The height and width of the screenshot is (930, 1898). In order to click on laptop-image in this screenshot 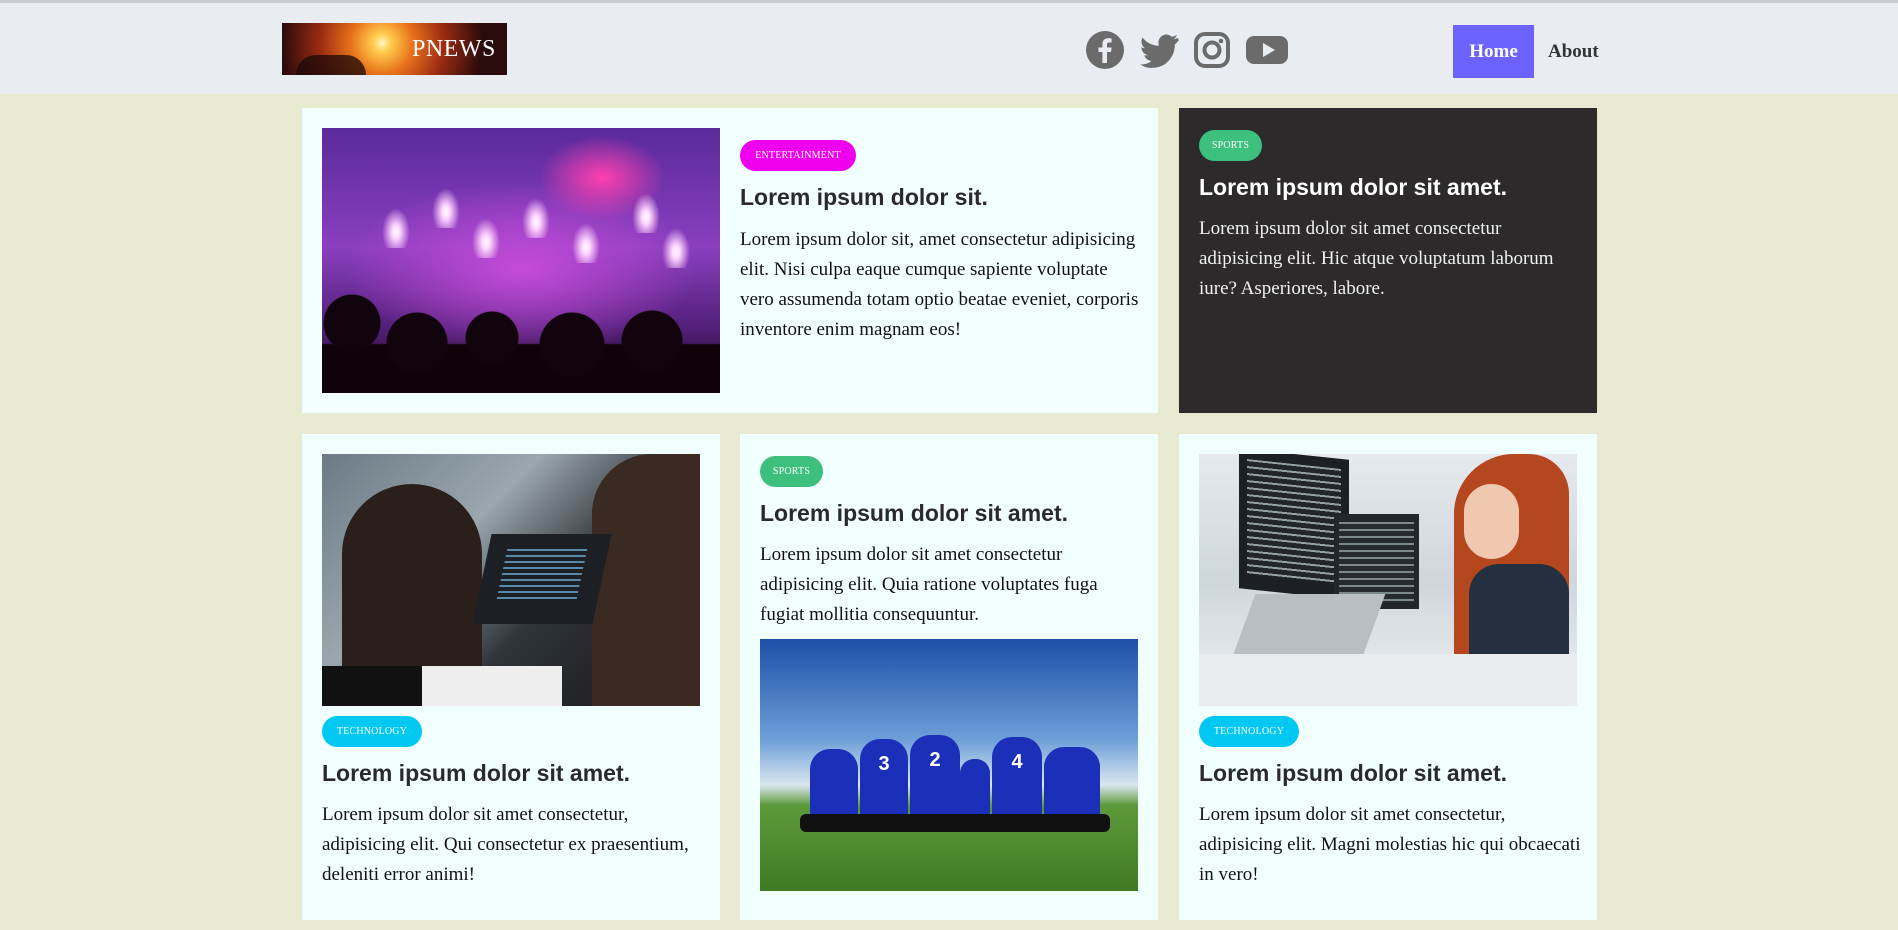, I will do `click(511, 580)`.